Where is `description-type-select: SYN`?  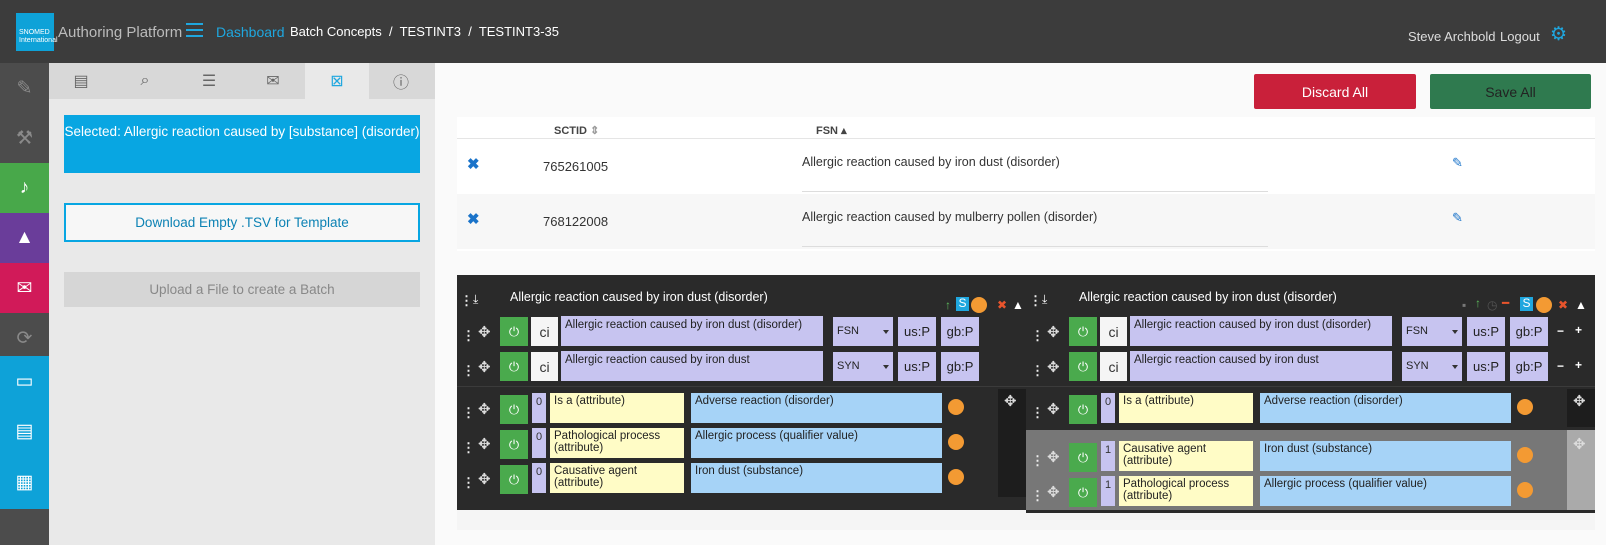
description-type-select: SYN is located at coordinates (863, 366).